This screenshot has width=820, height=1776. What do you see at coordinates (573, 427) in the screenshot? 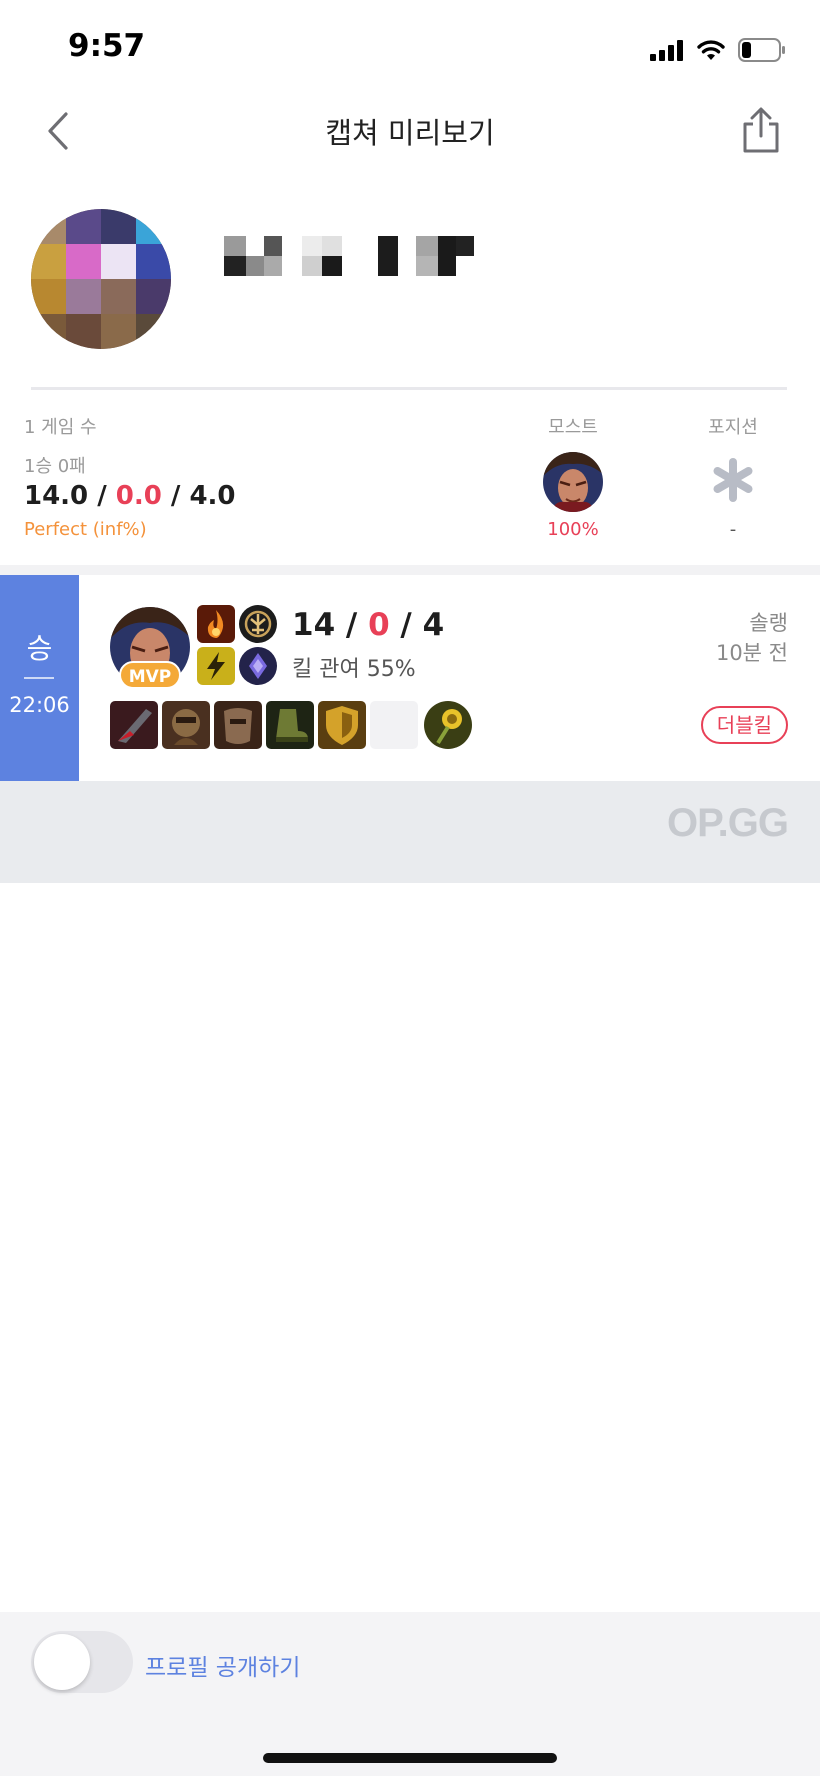
I see `most-champion-label: 모스트` at bounding box center [573, 427].